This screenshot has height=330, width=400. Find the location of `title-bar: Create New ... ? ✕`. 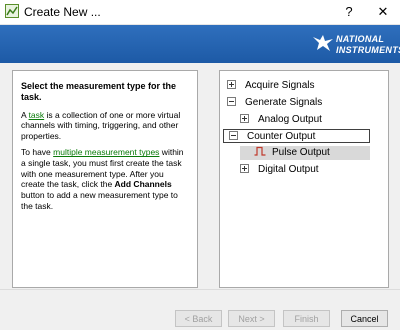

title-bar: Create New ... ? ✕ is located at coordinates (200, 12).